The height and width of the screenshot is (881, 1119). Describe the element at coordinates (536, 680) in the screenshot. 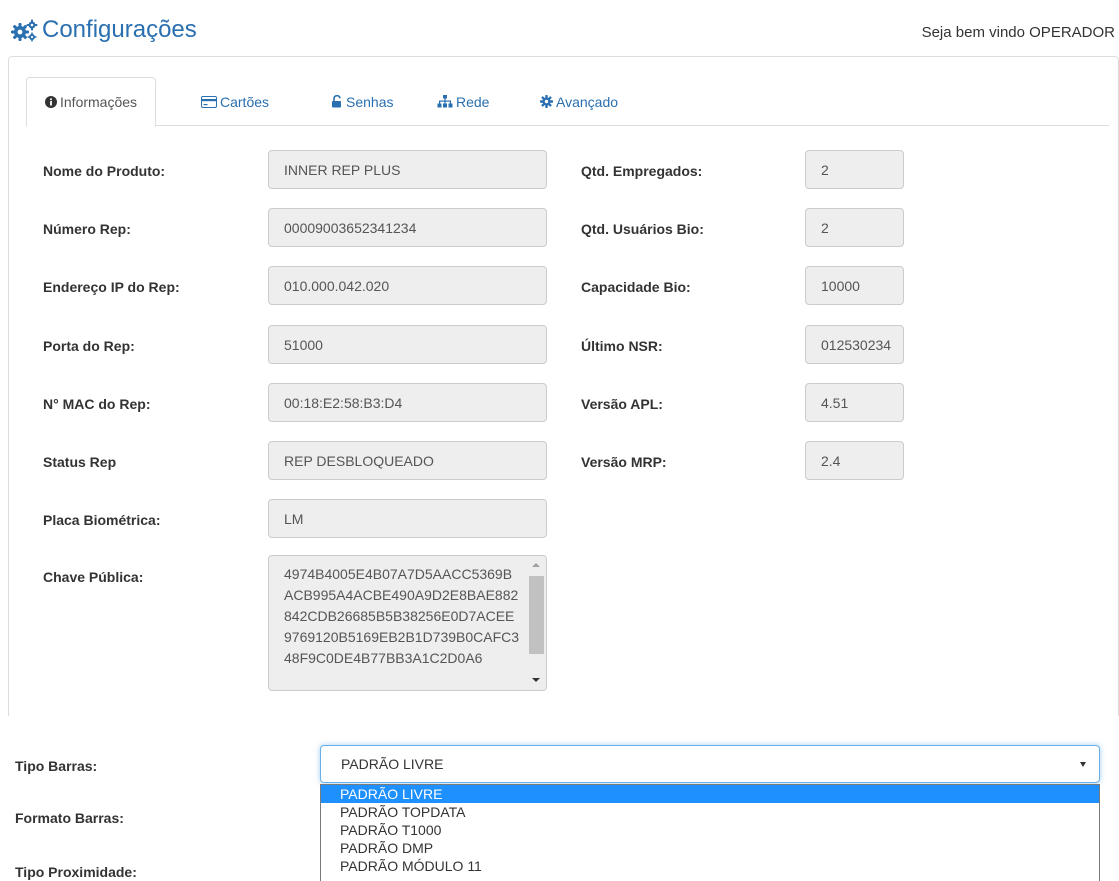

I see `scroll-down-arrow-icon` at that location.